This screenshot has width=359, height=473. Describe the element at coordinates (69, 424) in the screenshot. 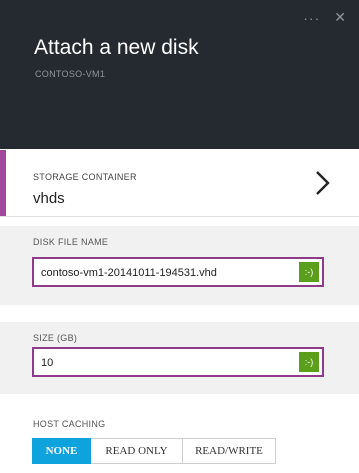

I see `host-caching-label: HOST CACHING` at that location.